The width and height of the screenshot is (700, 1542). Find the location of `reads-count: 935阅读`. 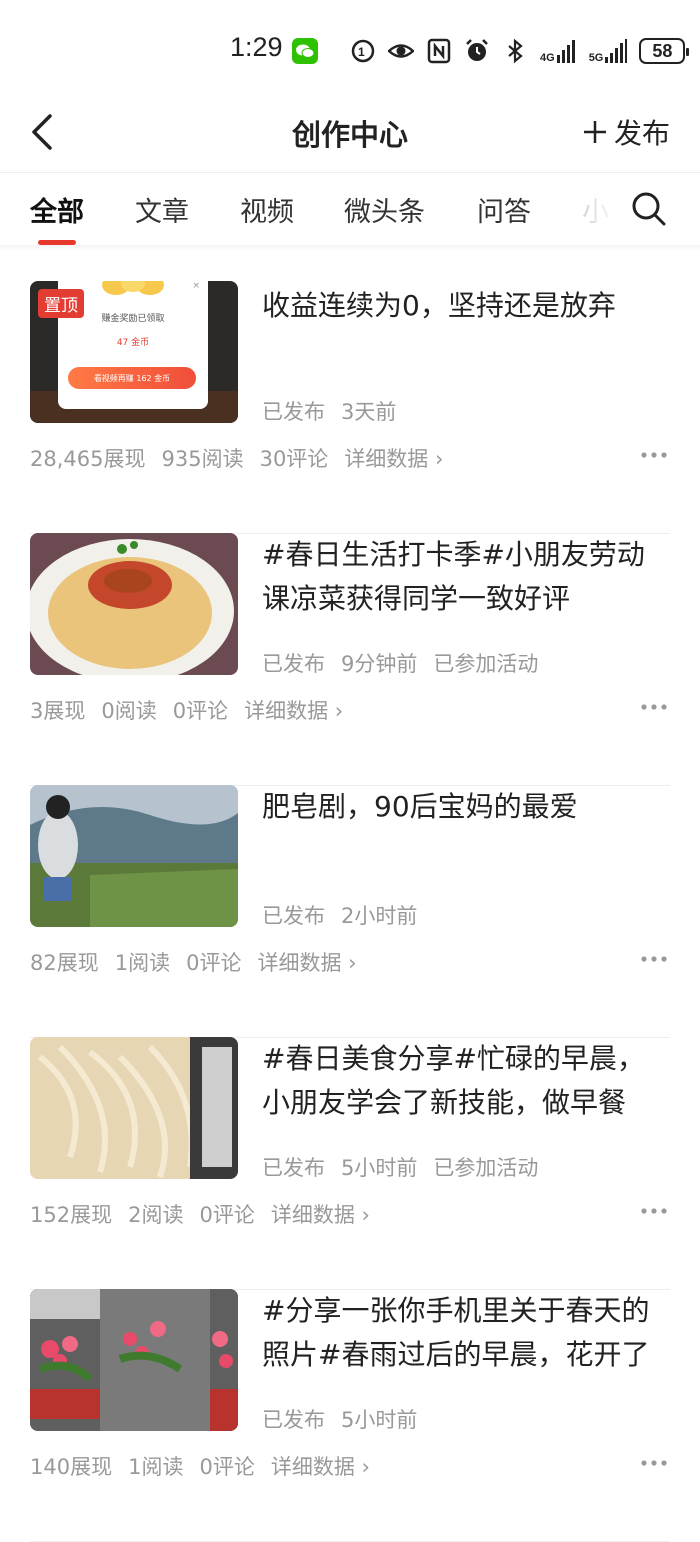

reads-count: 935阅读 is located at coordinates (202, 459).